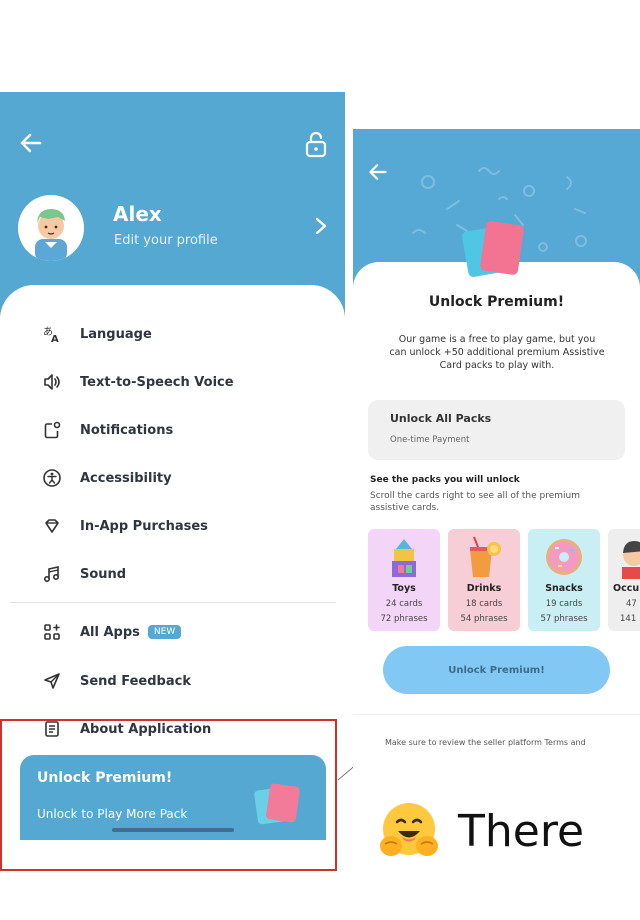  Describe the element at coordinates (485, 556) in the screenshot. I see `drink-icon` at that location.